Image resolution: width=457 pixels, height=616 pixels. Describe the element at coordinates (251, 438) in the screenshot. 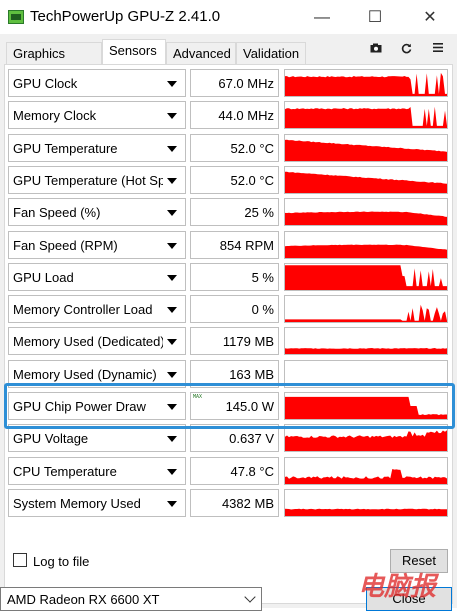

I see `sensor-value: 0.637 V` at that location.